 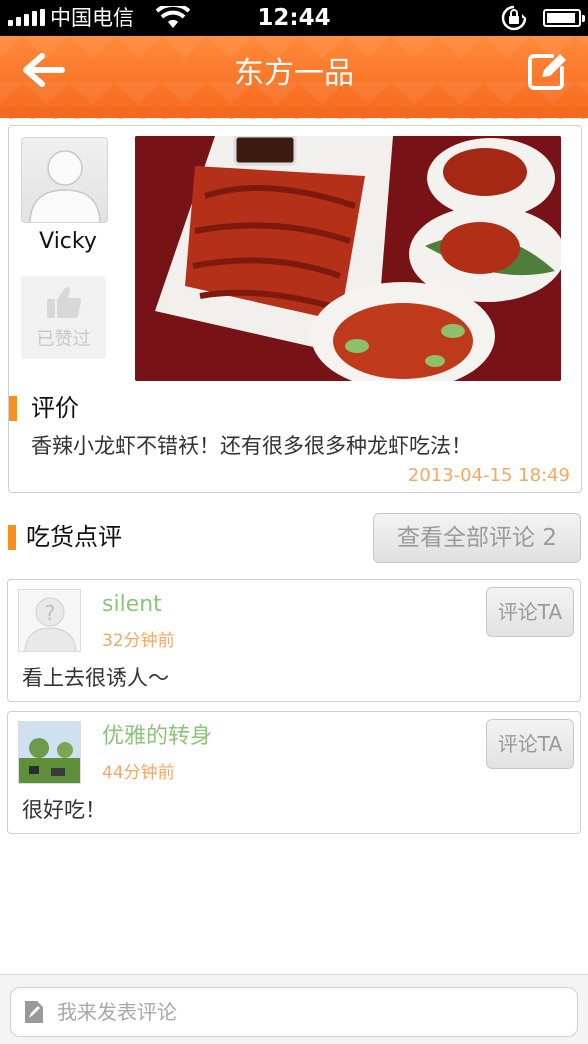 What do you see at coordinates (64, 810) in the screenshot?
I see `comment-text: 很好吃！` at bounding box center [64, 810].